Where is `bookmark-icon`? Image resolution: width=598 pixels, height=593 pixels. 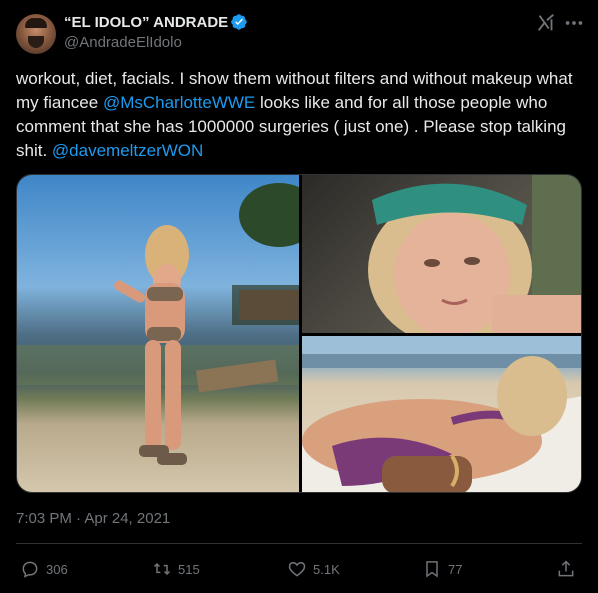
bookmark-icon is located at coordinates (432, 569).